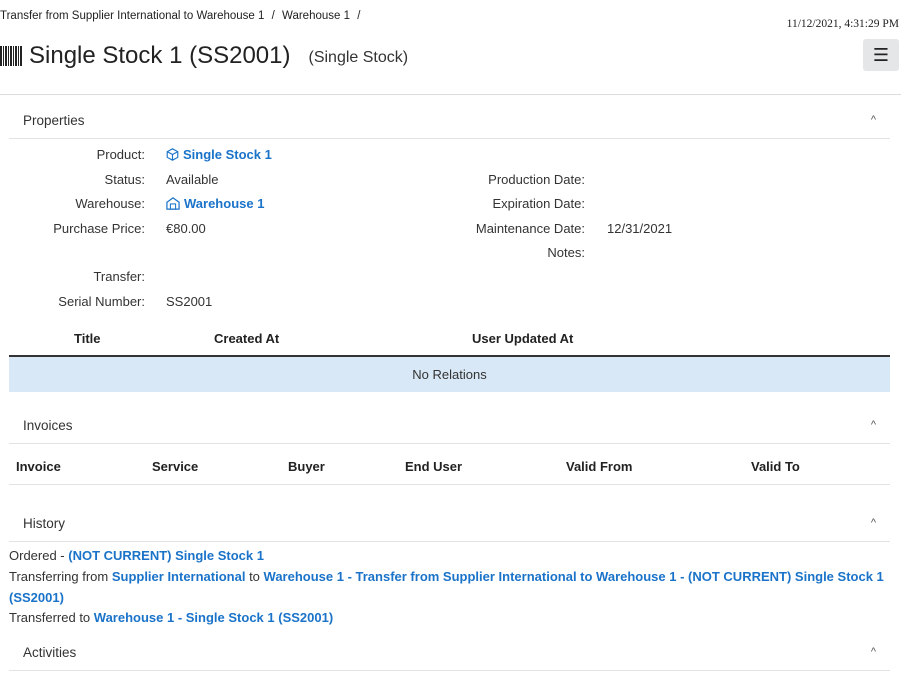  What do you see at coordinates (99, 228) in the screenshot?
I see `purchase-price-label: Purchase Price:` at bounding box center [99, 228].